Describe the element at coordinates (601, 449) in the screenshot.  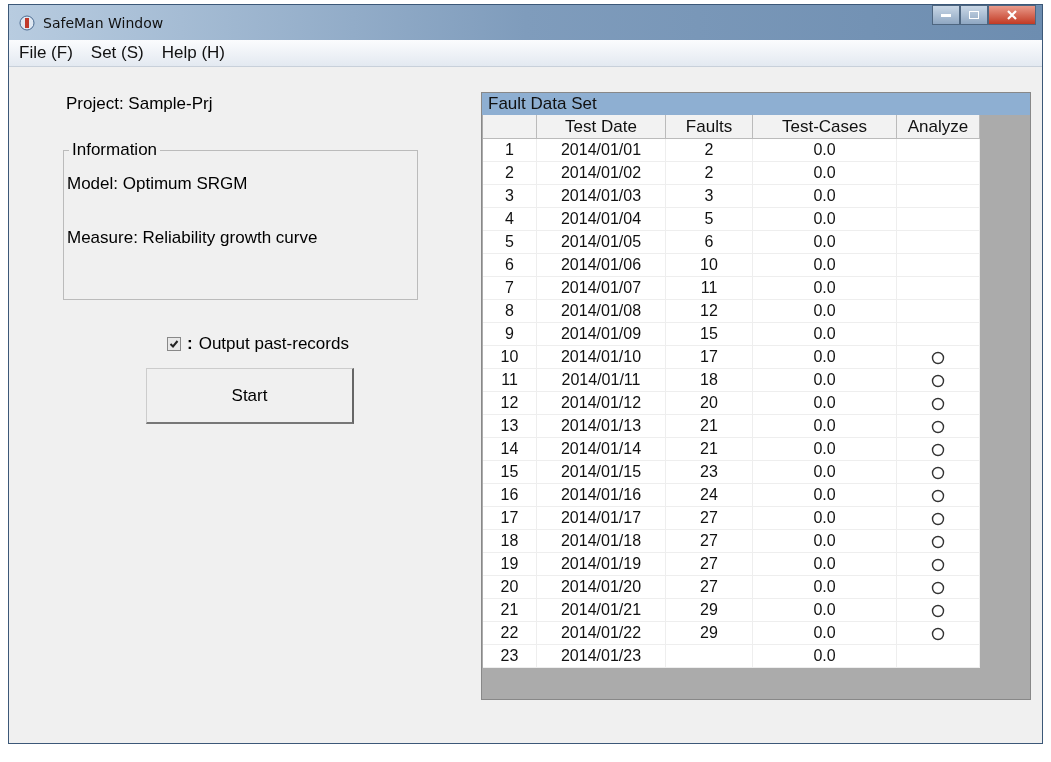
I see `table-cell: 2014/01/14` at that location.